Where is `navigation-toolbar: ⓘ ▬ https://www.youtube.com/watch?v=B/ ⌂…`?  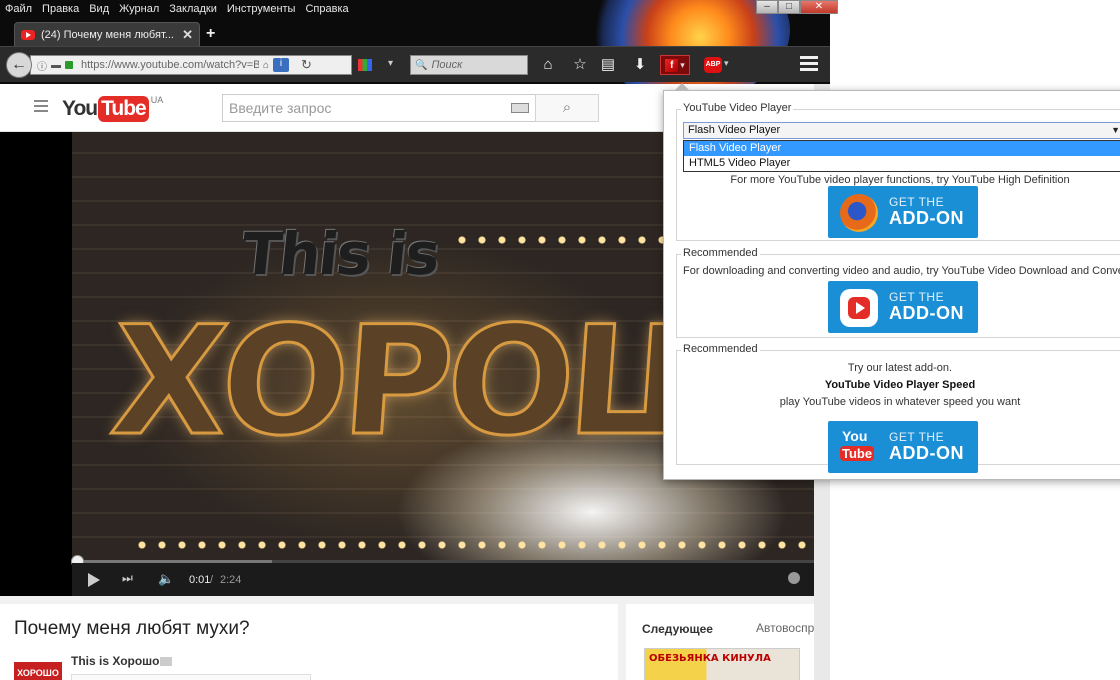 navigation-toolbar: ⓘ ▬ https://www.youtube.com/watch?v=B/ ⌂… is located at coordinates (415, 64).